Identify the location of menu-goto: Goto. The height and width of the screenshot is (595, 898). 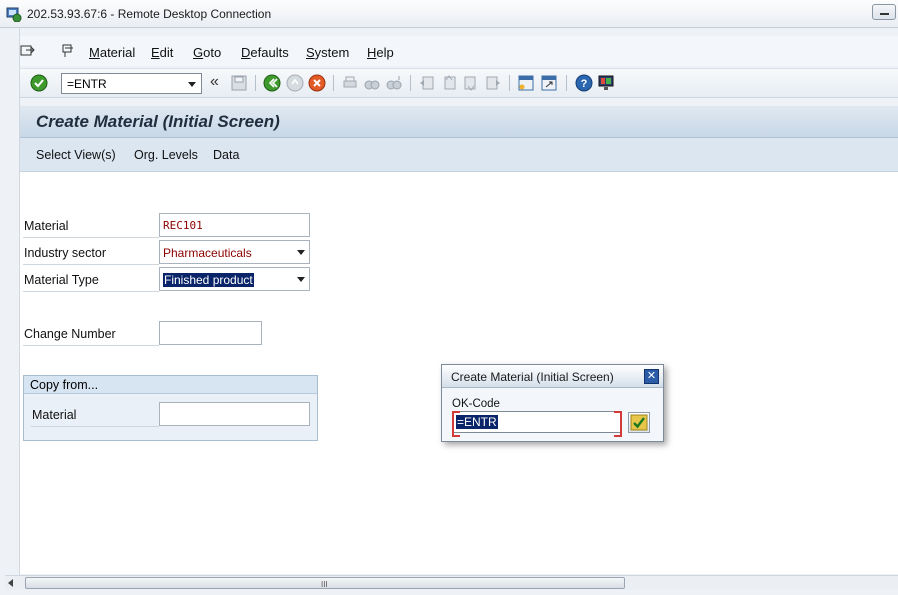
(207, 52).